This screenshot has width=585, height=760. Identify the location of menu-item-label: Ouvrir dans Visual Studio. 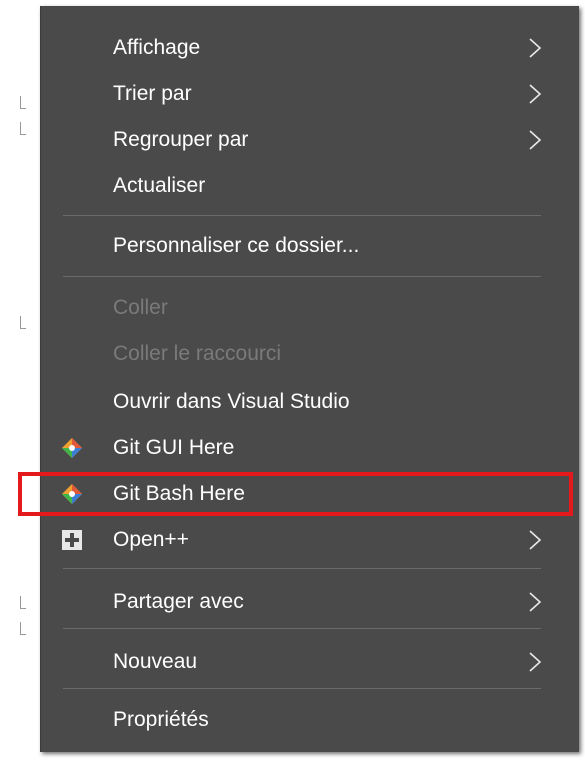
(231, 401).